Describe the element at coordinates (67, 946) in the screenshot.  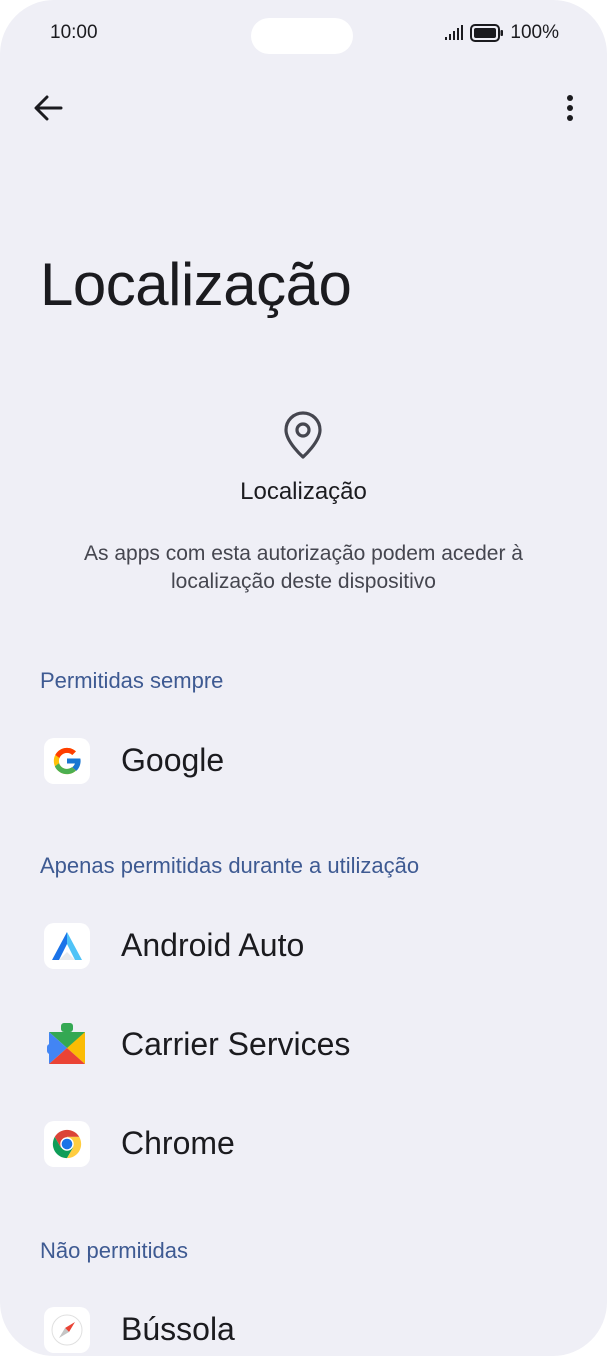
I see `android-auto-icon` at that location.